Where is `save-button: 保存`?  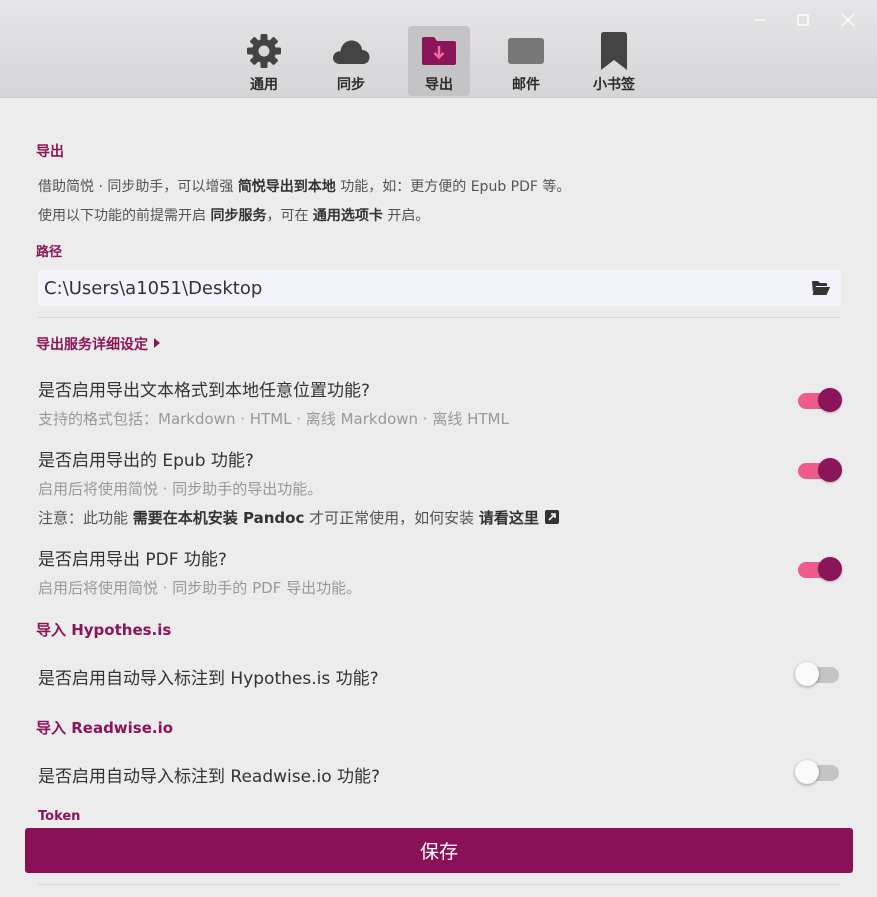
save-button: 保存 is located at coordinates (439, 850).